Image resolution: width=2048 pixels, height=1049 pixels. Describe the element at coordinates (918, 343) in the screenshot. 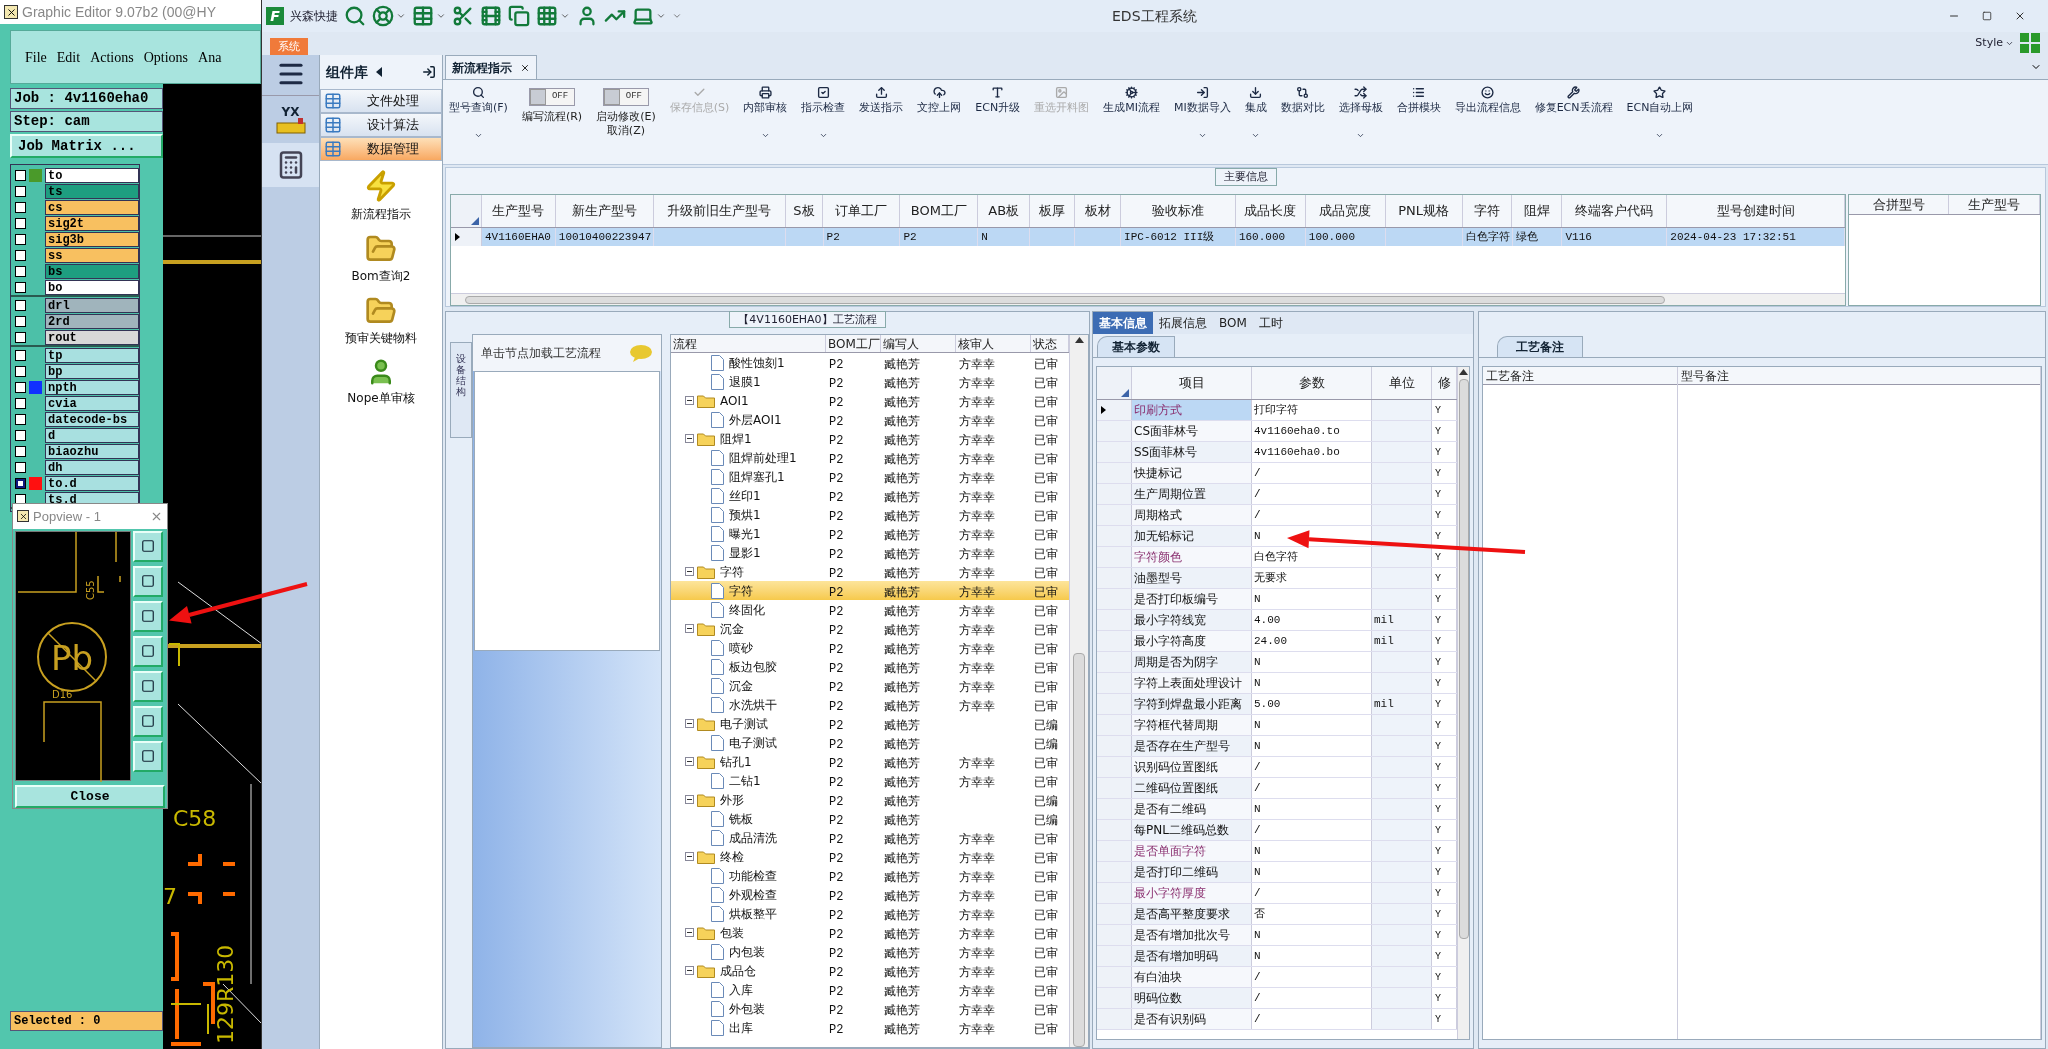

I see `column-header: 编写人` at that location.